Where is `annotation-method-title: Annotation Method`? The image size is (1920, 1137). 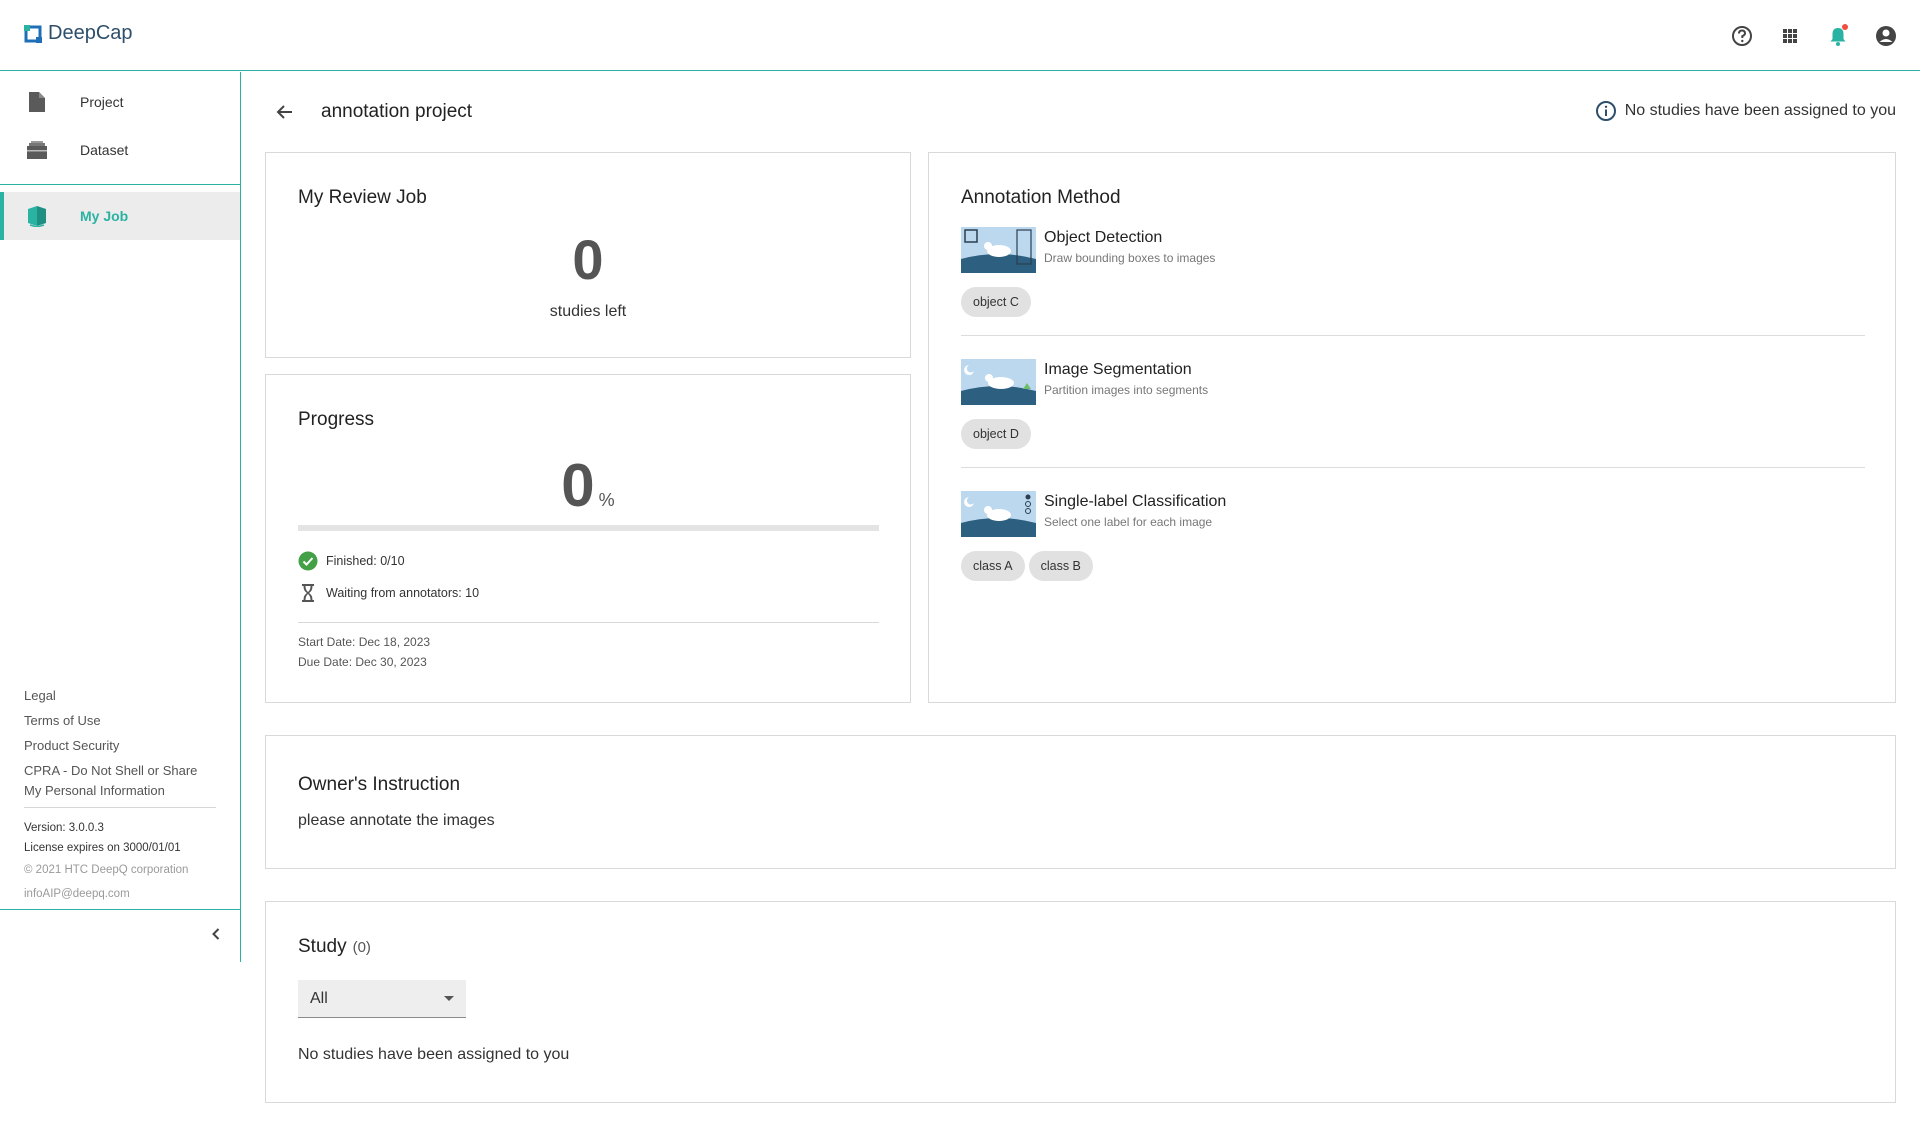 annotation-method-title: Annotation Method is located at coordinates (1041, 197).